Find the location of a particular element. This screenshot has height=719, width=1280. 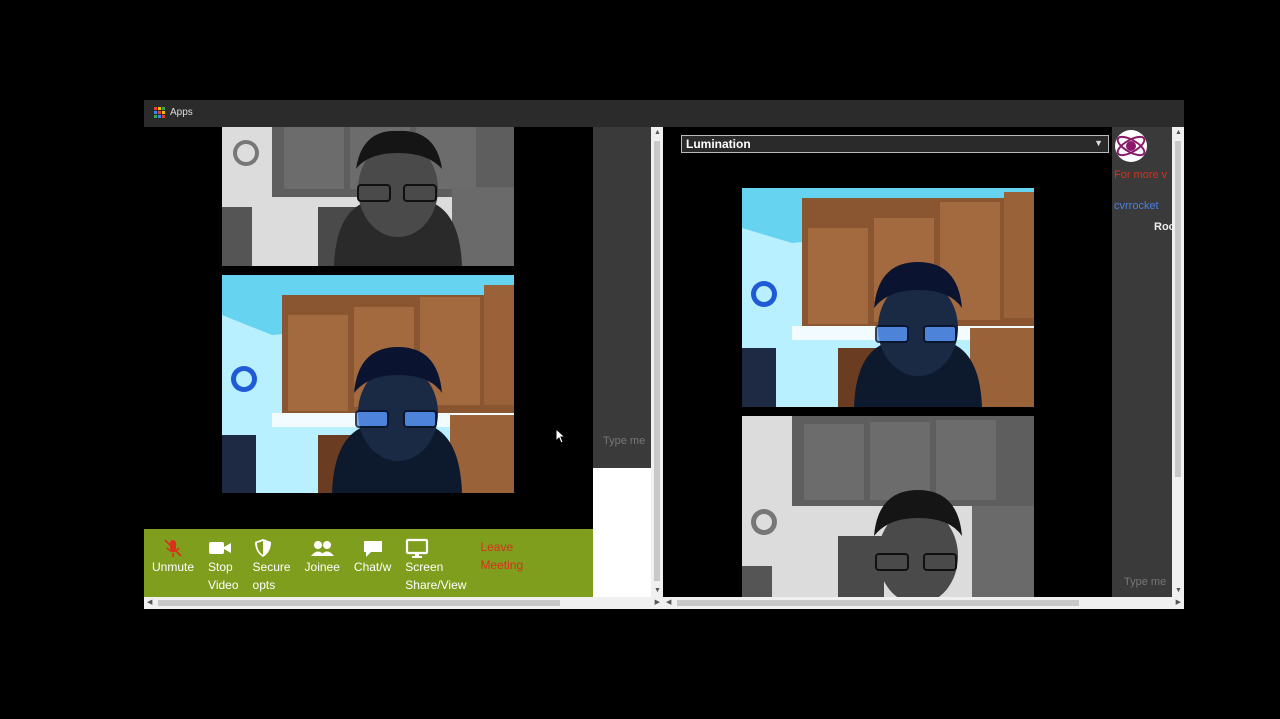

chevron-down-icon: ▼ is located at coordinates (1098, 143).